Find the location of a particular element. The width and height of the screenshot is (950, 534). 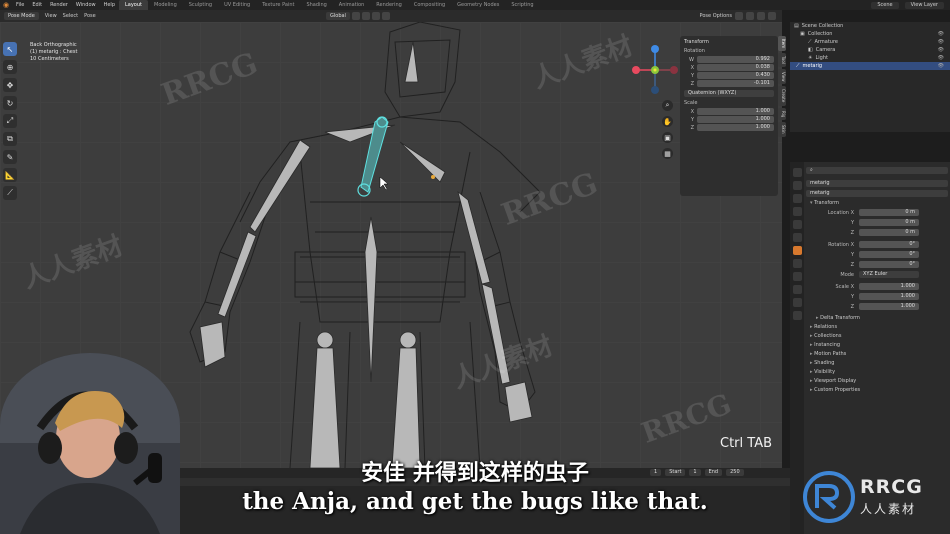

wireframe-shading-icon is located at coordinates (761, 16).